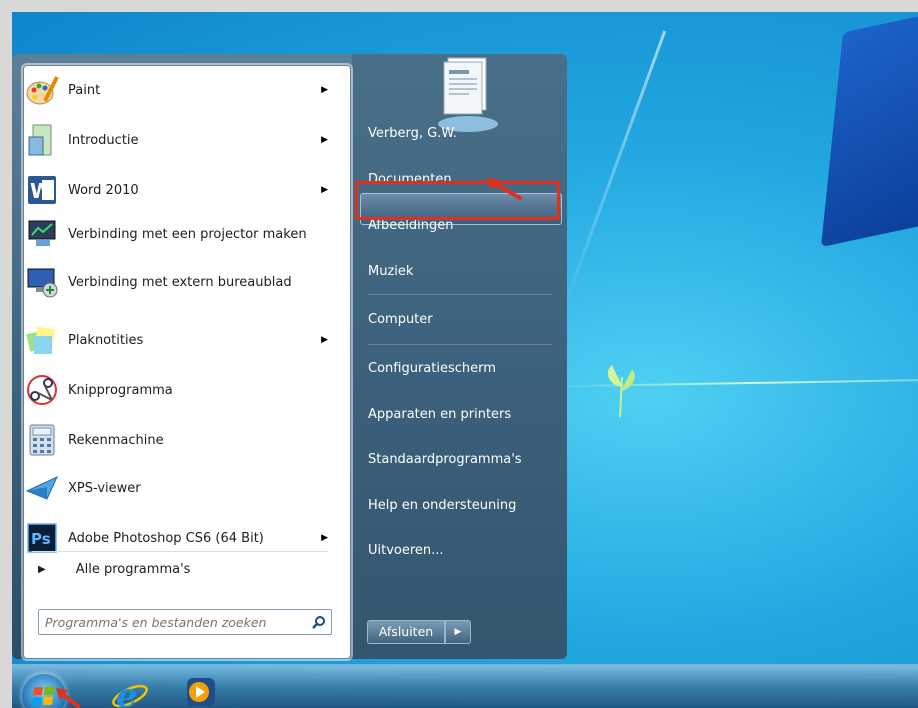 The width and height of the screenshot is (918, 708). Describe the element at coordinates (41, 539) in the screenshot. I see `svg-text: Ps` at that location.